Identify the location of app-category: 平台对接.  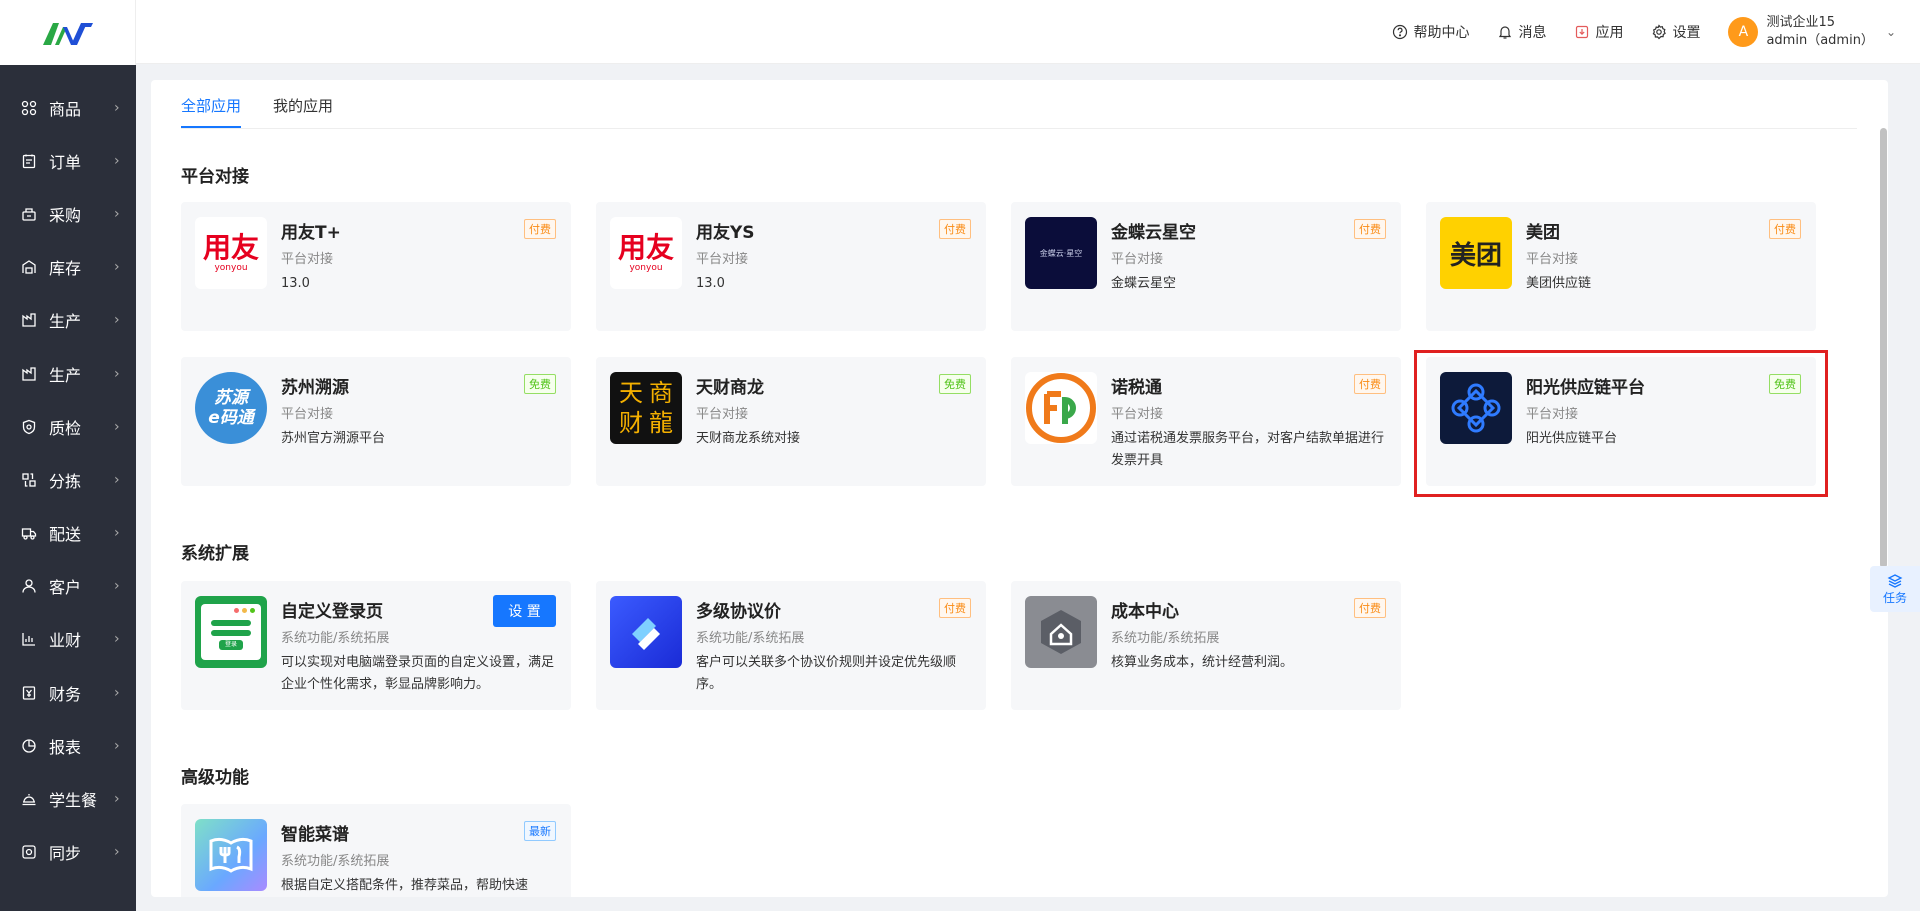
(722, 259).